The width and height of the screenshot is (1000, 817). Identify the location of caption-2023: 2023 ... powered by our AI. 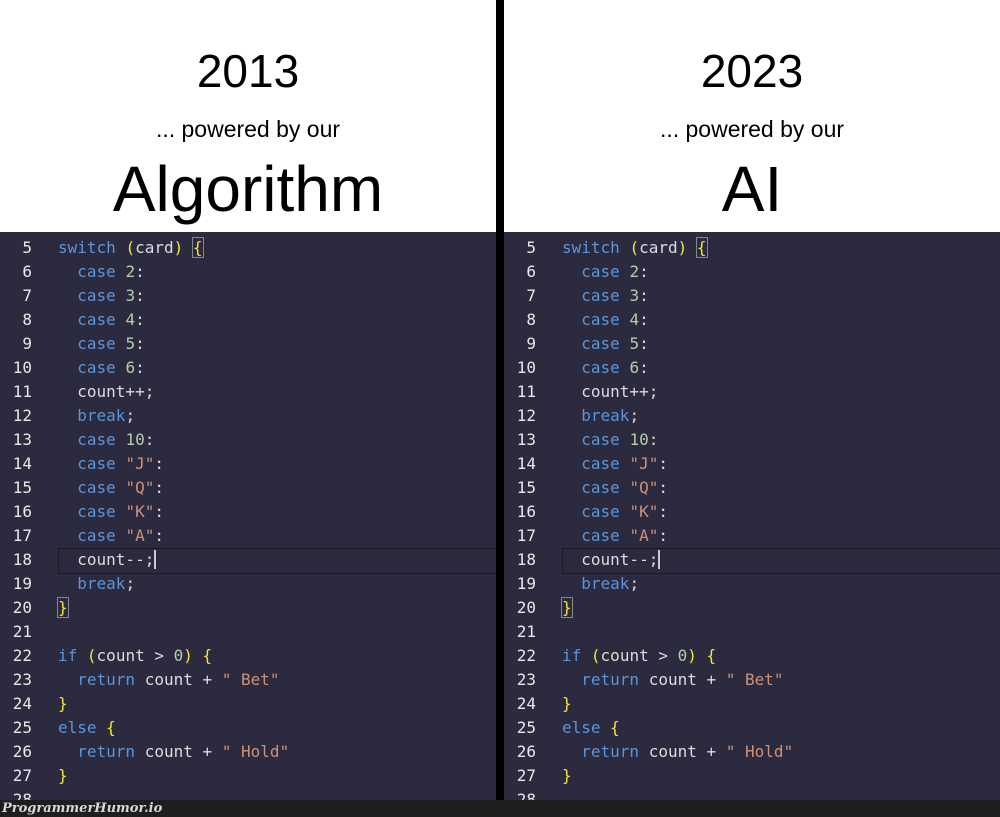
(752, 116).